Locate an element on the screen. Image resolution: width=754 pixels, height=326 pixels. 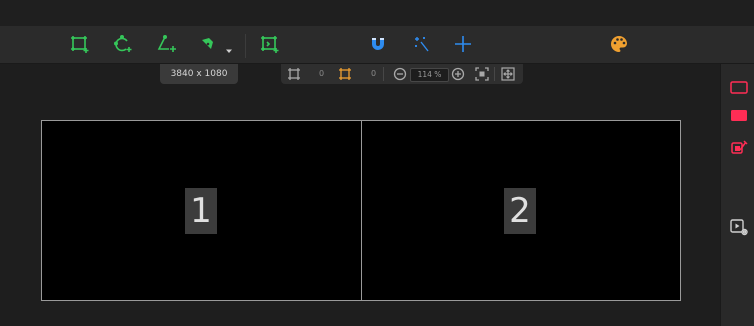
right-panel is located at coordinates (737, 195).